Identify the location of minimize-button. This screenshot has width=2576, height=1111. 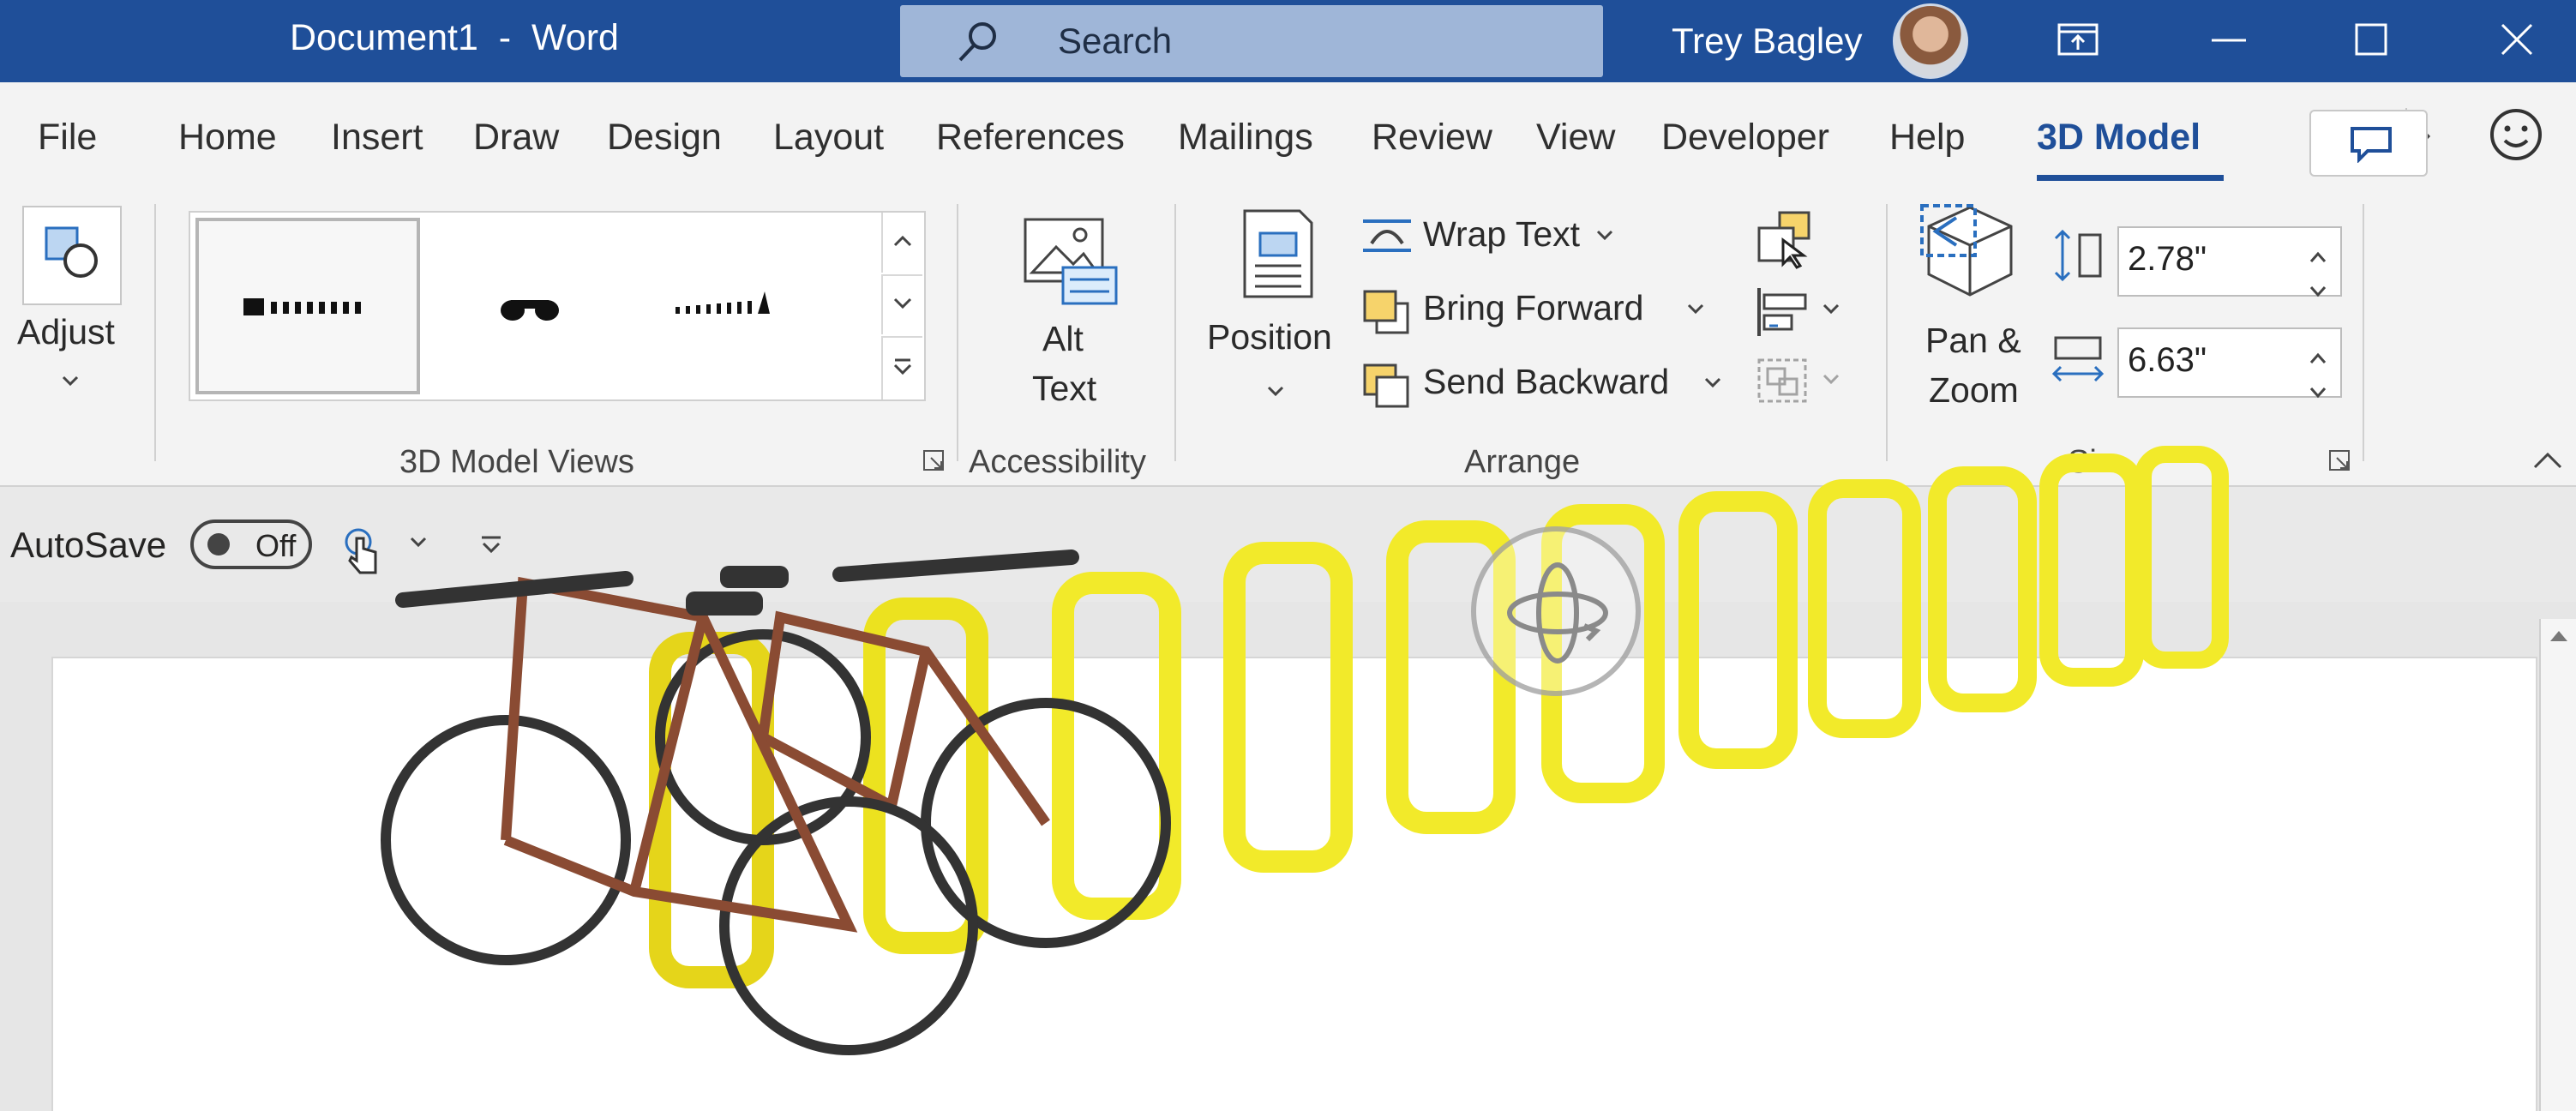
(2228, 41).